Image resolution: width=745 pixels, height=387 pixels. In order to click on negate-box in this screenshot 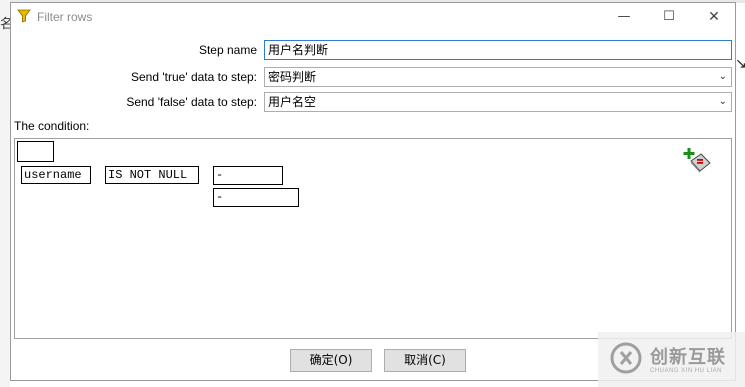, I will do `click(35, 151)`.